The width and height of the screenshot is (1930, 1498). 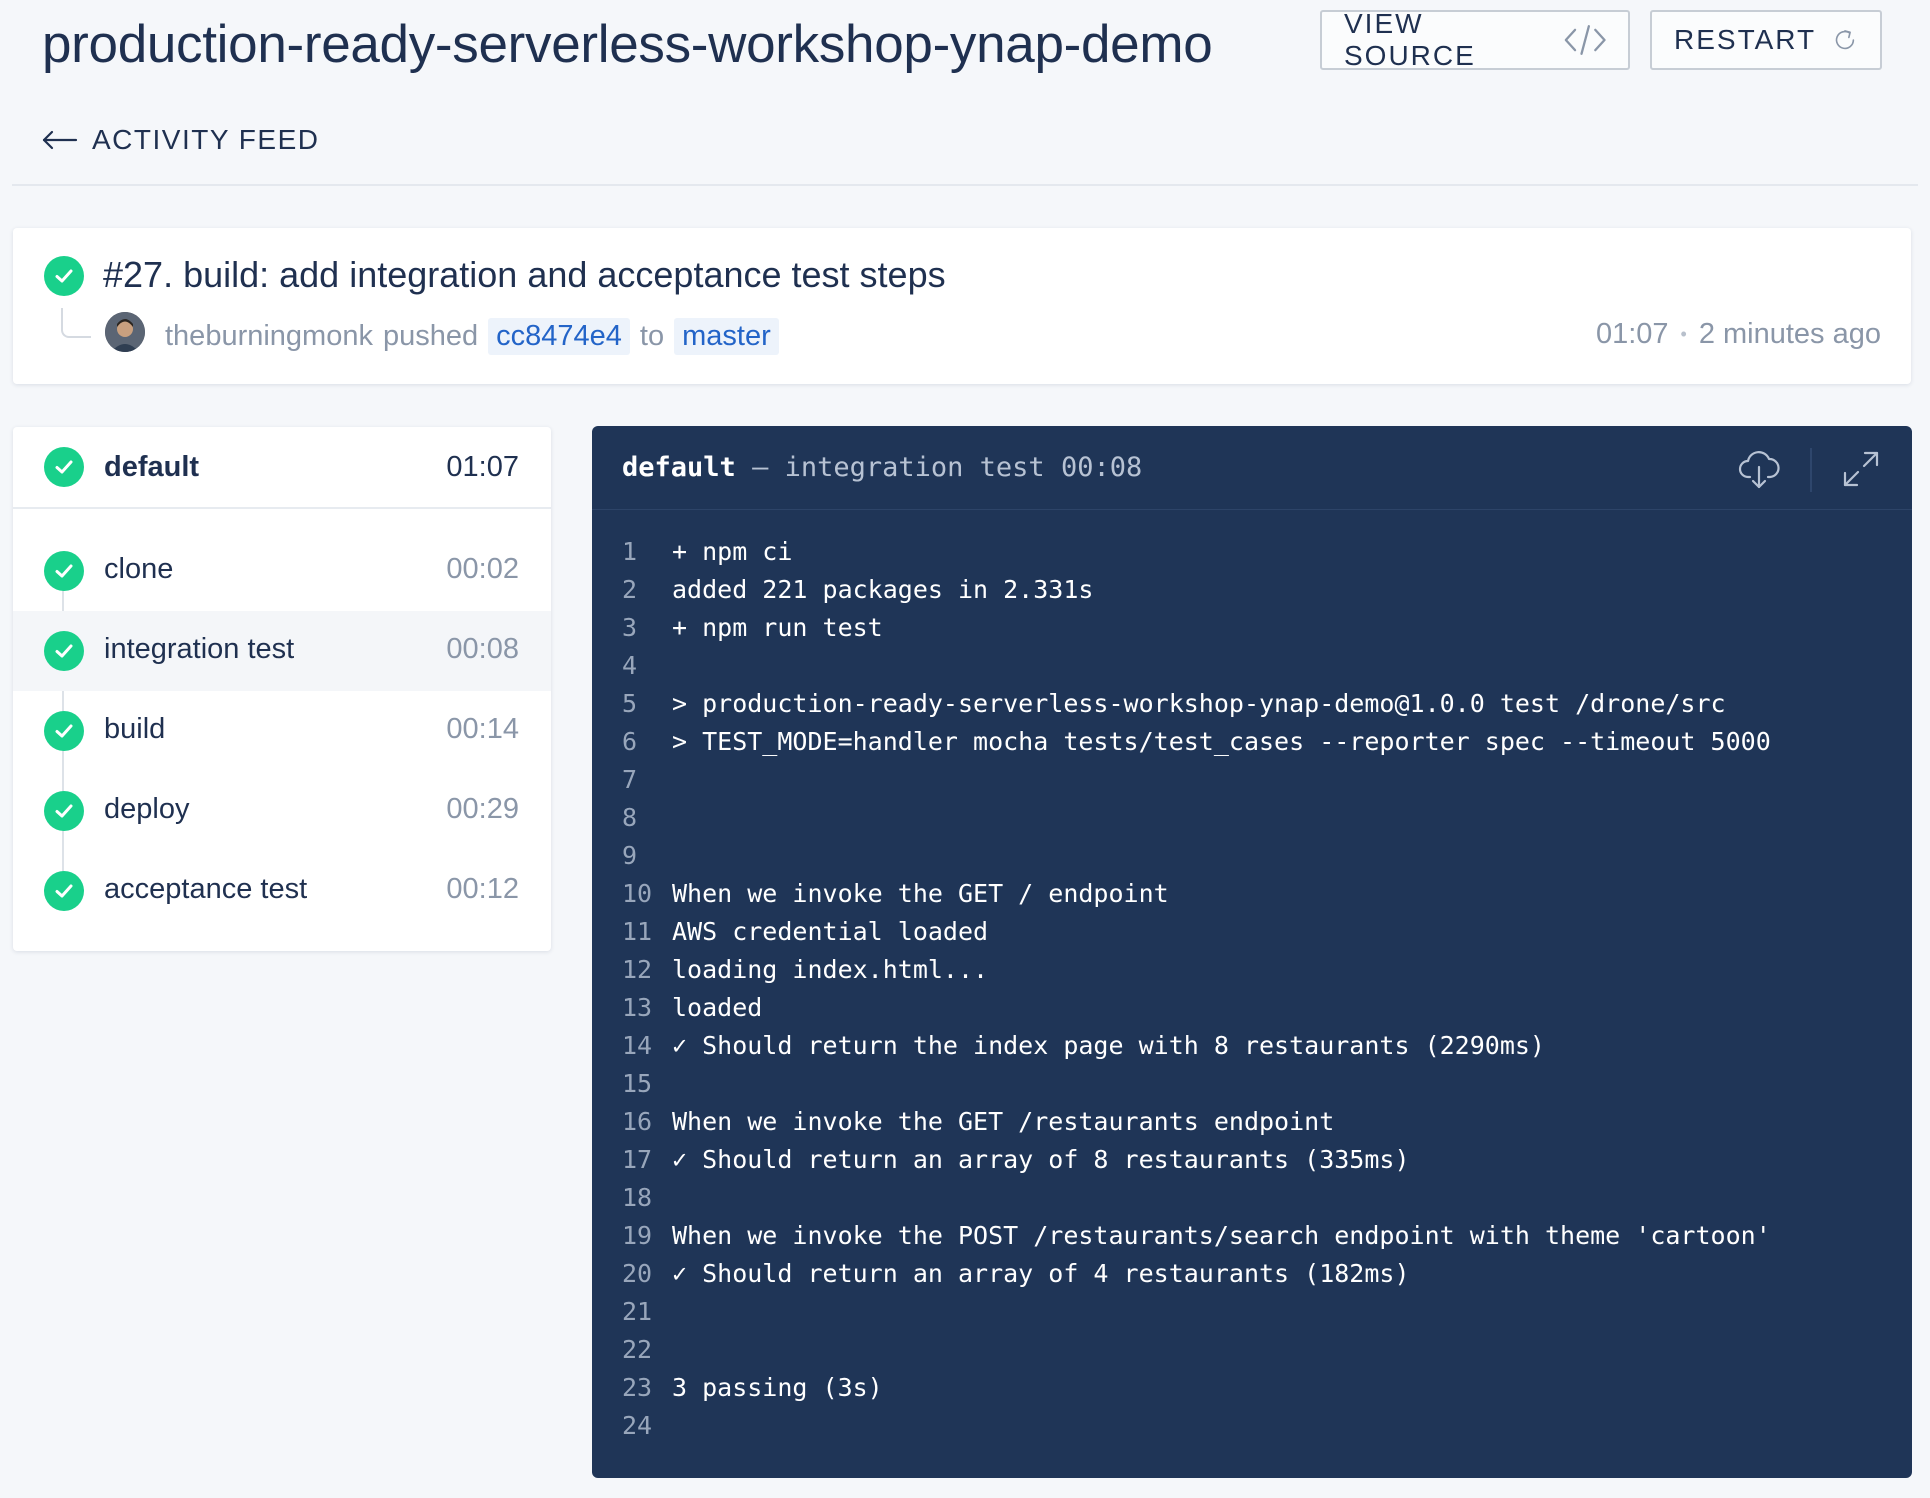 What do you see at coordinates (1632, 334) in the screenshot?
I see `build-duration: 01:07` at bounding box center [1632, 334].